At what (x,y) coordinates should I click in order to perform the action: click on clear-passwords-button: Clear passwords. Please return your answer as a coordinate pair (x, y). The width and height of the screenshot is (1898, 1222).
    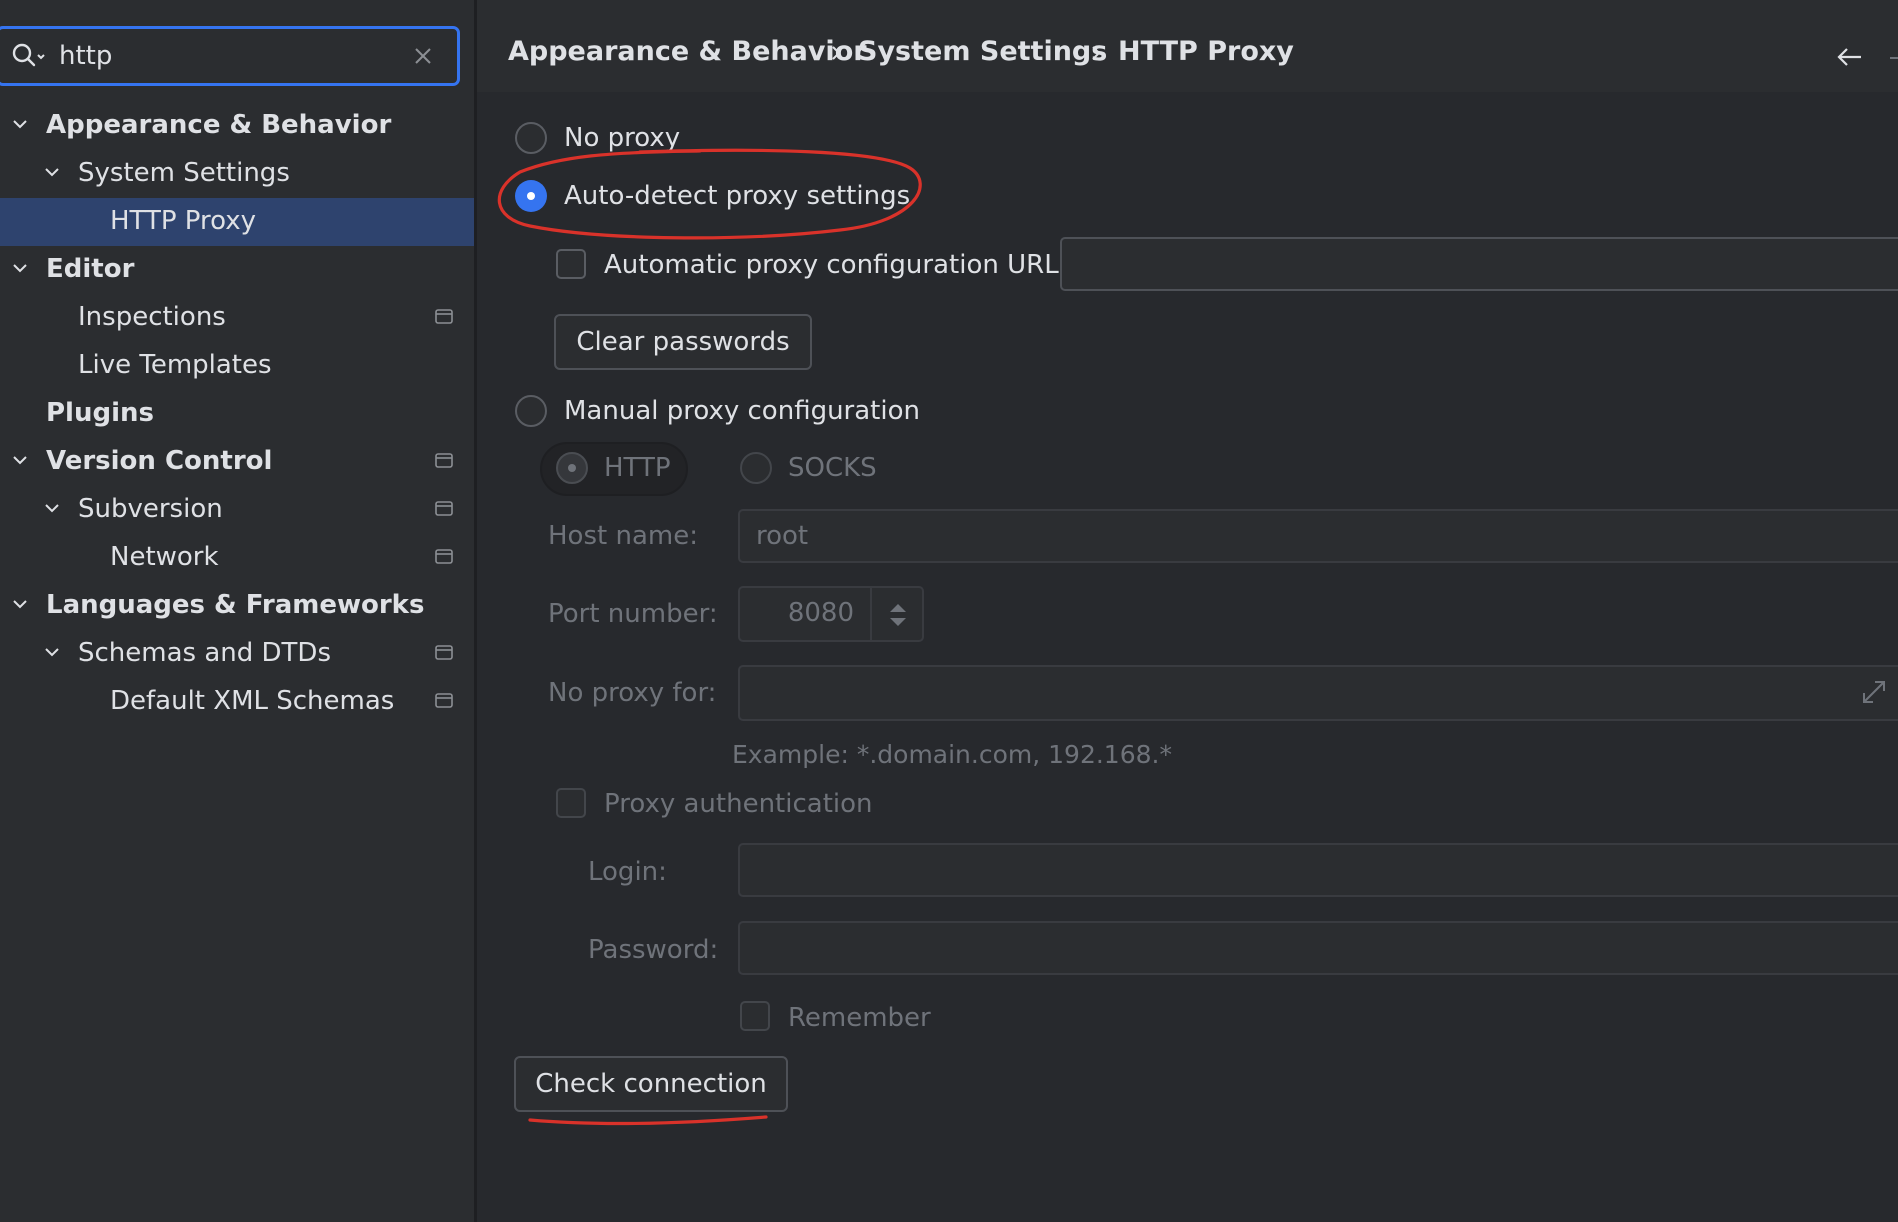
    Looking at the image, I should click on (683, 342).